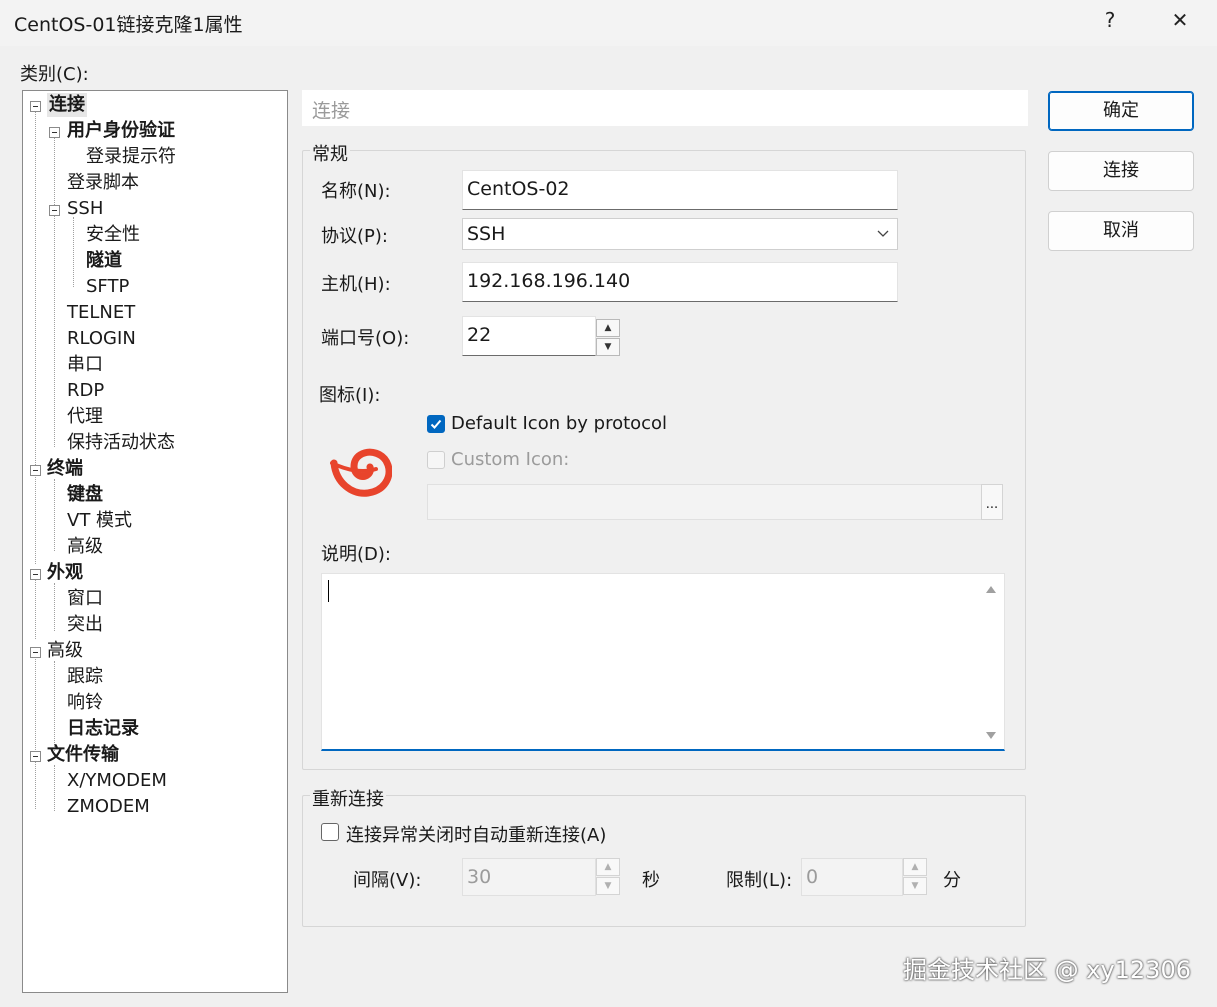 Image resolution: width=1217 pixels, height=1007 pixels. I want to click on name-label: 名称(N):, so click(356, 191).